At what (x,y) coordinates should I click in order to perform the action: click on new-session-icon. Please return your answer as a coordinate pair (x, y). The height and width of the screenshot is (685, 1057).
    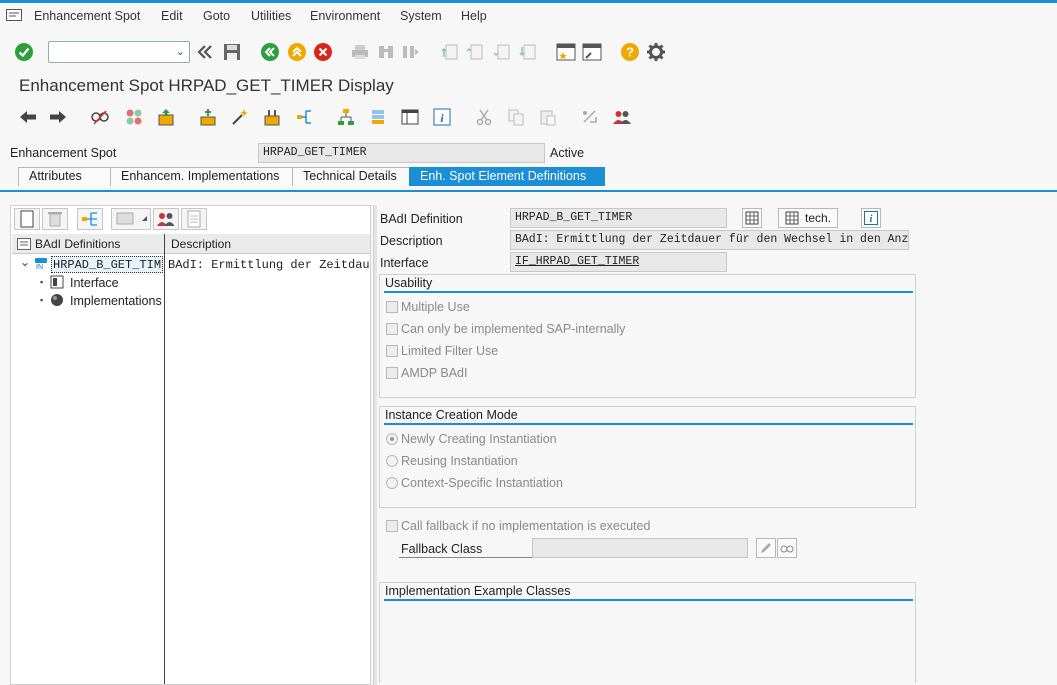
    Looking at the image, I should click on (566, 52).